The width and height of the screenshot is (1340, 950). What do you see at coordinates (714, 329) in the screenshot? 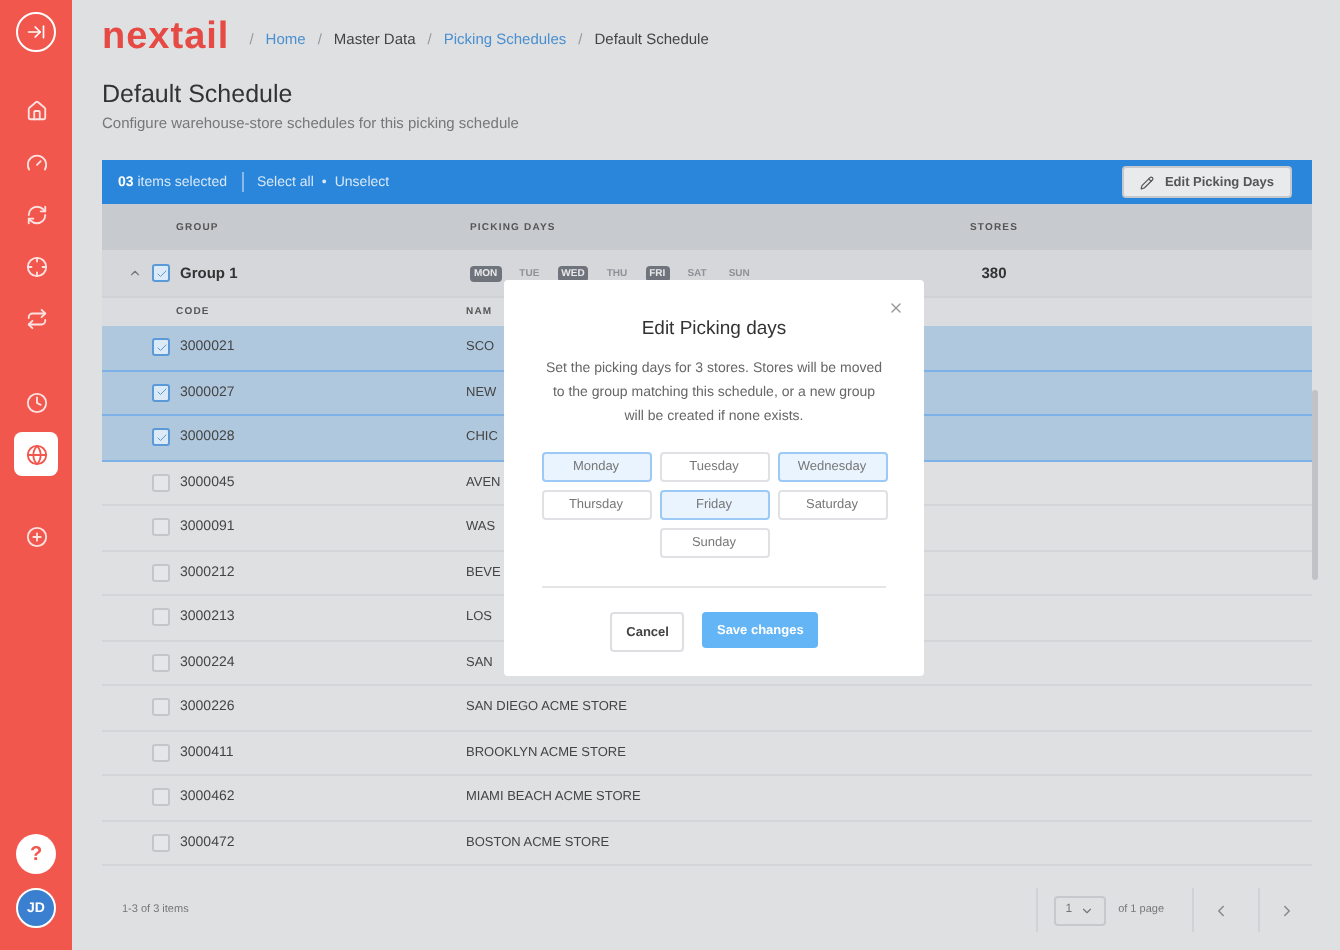
I see `dialog-title: Edit Picking days` at bounding box center [714, 329].